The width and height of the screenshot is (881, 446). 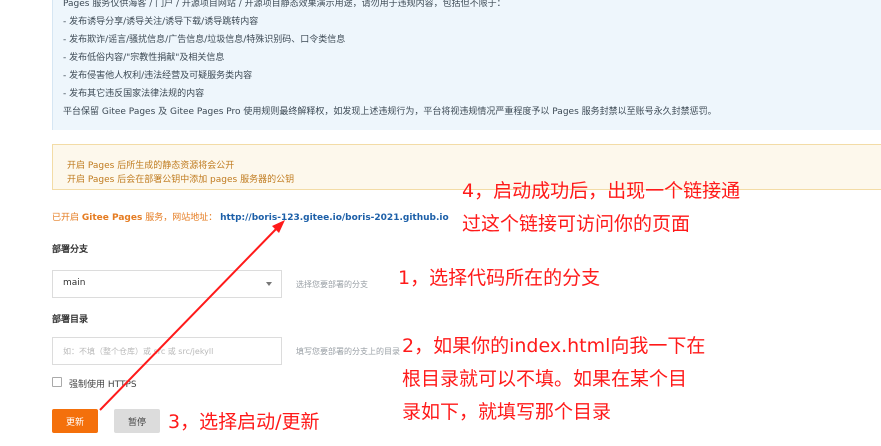 What do you see at coordinates (70, 320) in the screenshot?
I see `directory-label: 部署目录` at bounding box center [70, 320].